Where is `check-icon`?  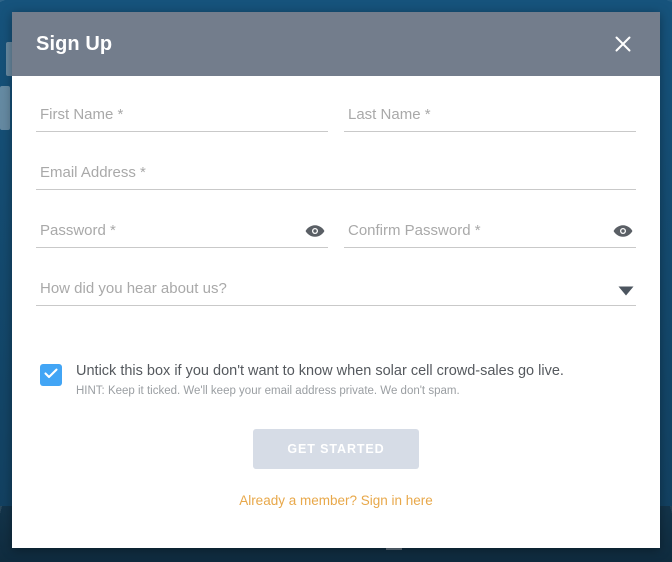 check-icon is located at coordinates (51, 375).